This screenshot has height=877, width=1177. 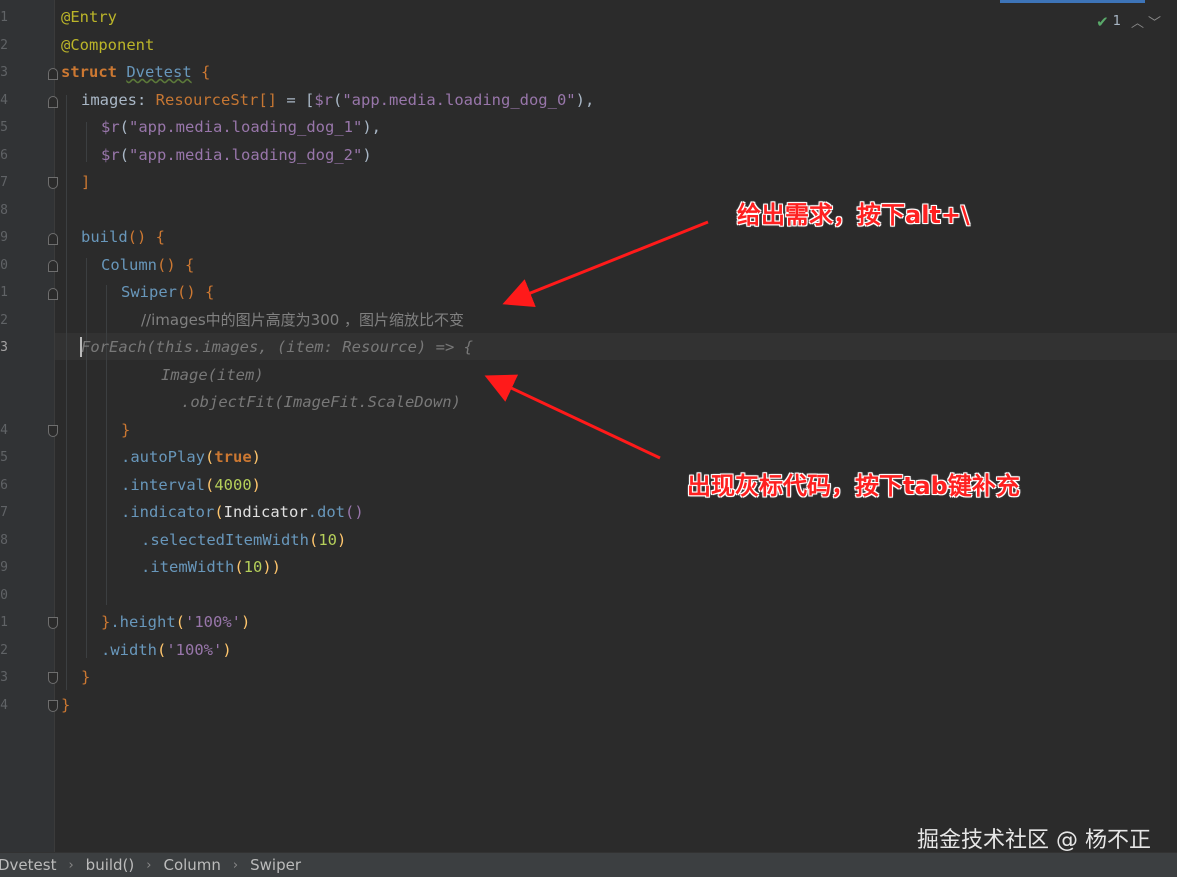 What do you see at coordinates (853, 486) in the screenshot?
I see `annotation-bottom: 出现灰标代码，按下tab键补充` at bounding box center [853, 486].